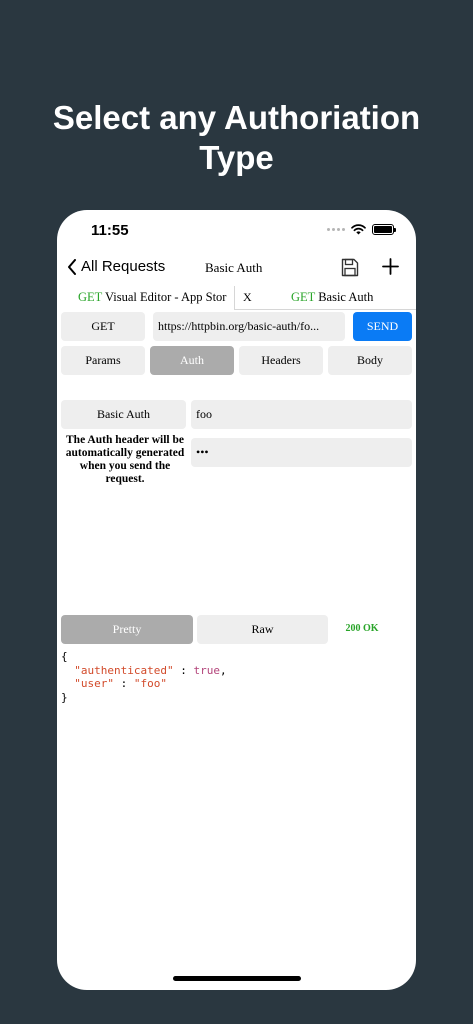 The width and height of the screenshot is (473, 1024). I want to click on json-value-user: "foo", so click(150, 683).